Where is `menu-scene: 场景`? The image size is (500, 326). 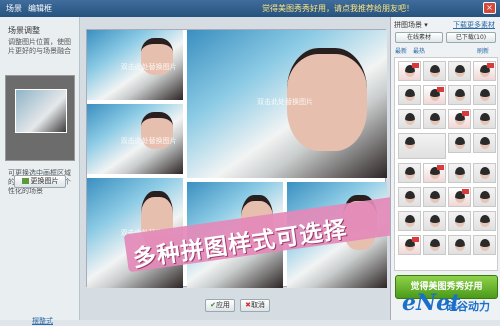 menu-scene: 场景 is located at coordinates (14, 8).